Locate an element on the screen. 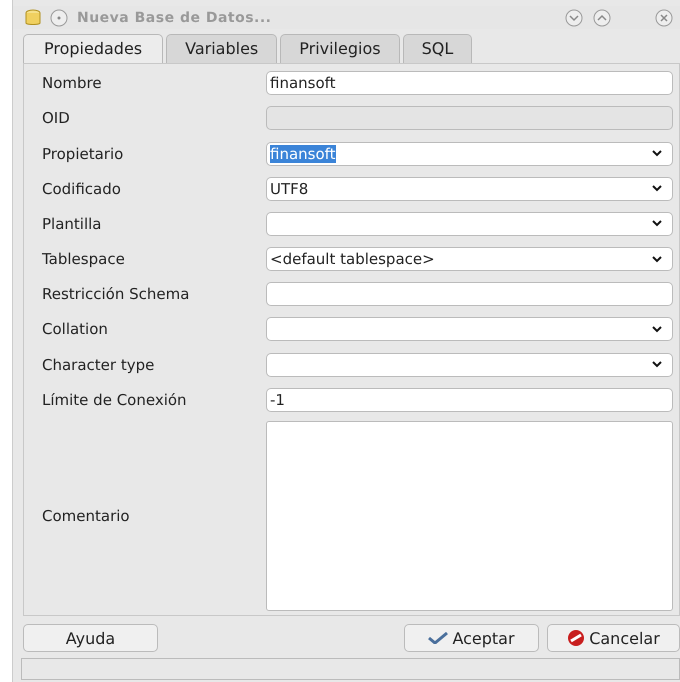 The image size is (680, 682). close-icon is located at coordinates (664, 18).